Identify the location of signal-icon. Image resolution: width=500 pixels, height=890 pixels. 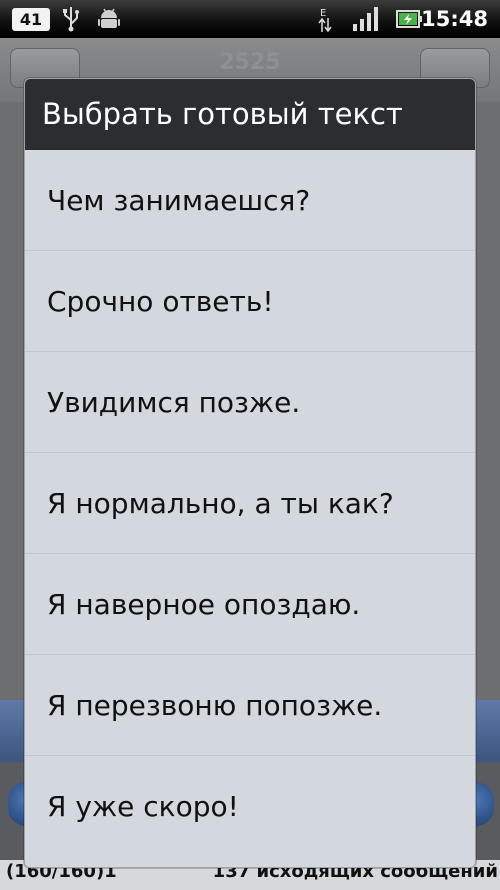
(365, 19).